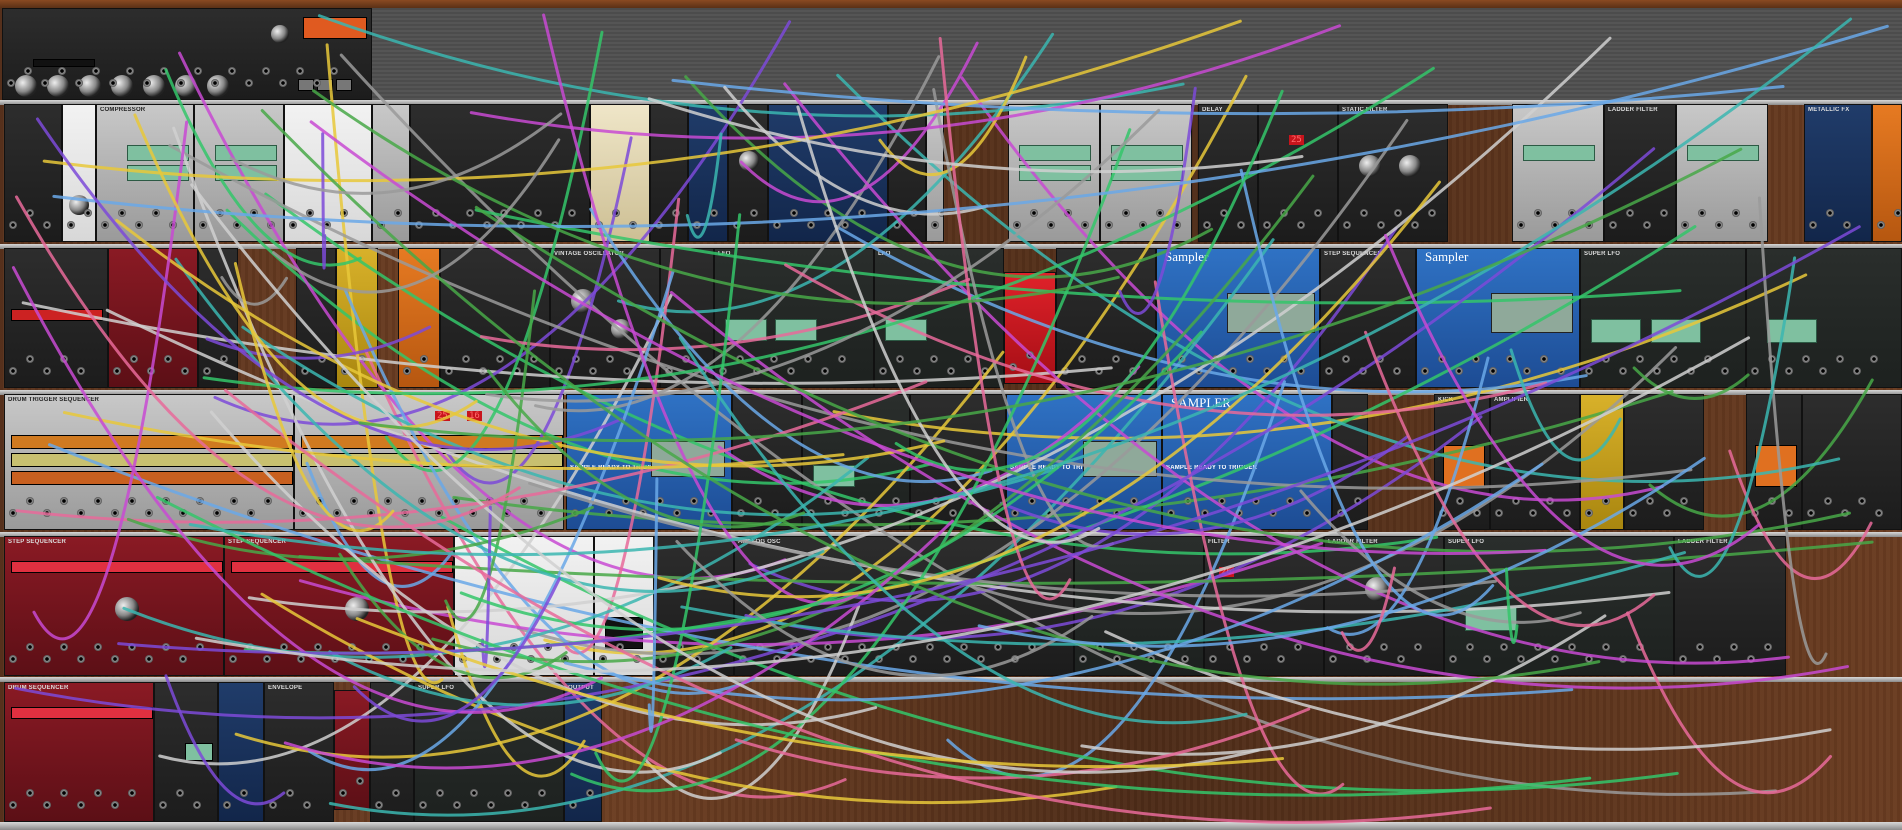  I want to click on module-utility, so click(624, 606).